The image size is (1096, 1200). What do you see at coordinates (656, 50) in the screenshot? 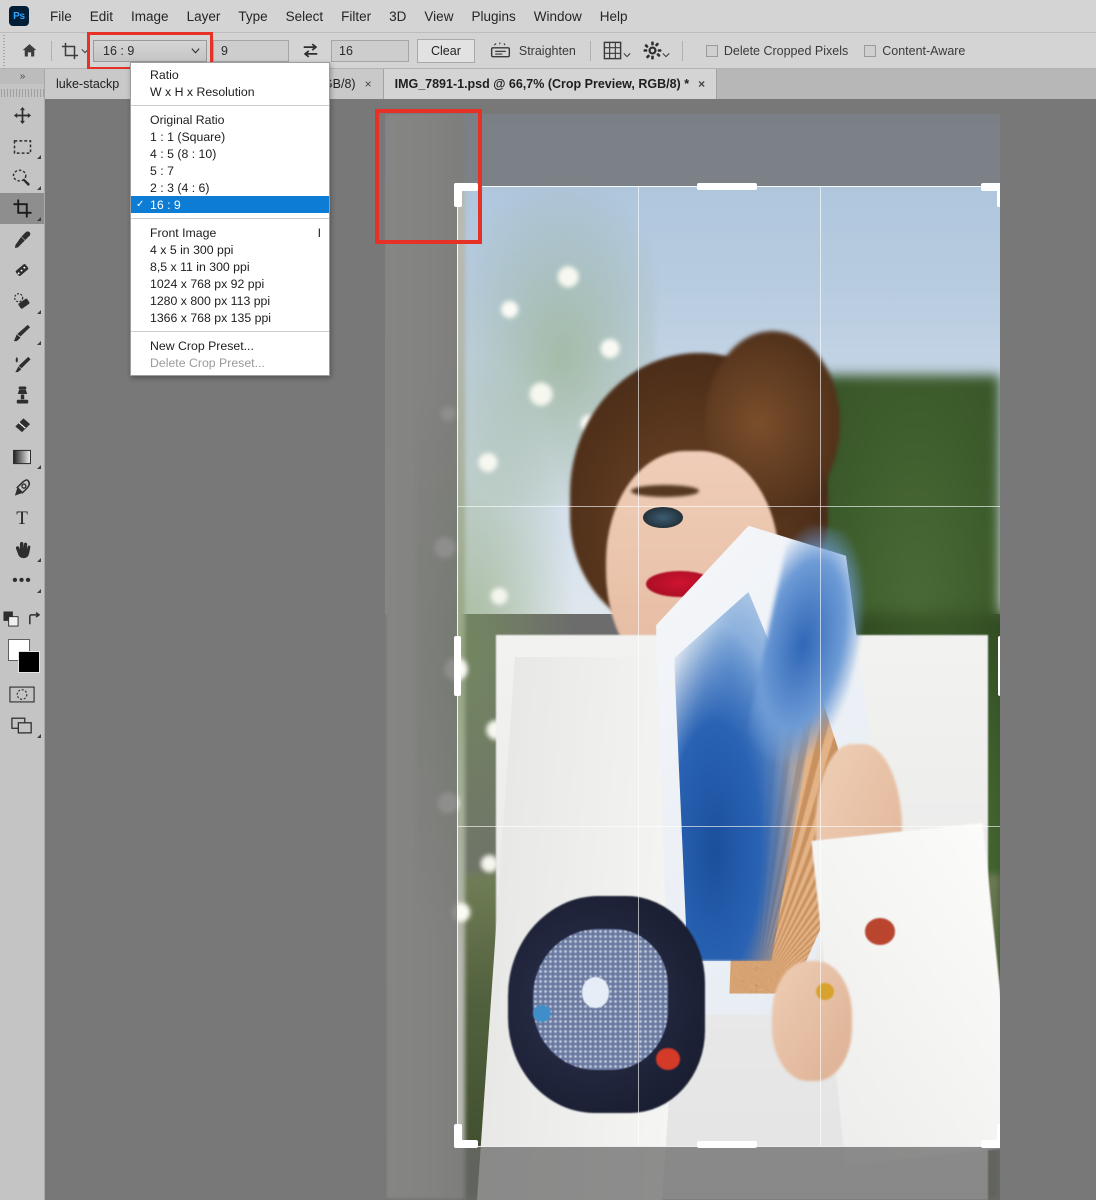
I see `gear-icon` at bounding box center [656, 50].